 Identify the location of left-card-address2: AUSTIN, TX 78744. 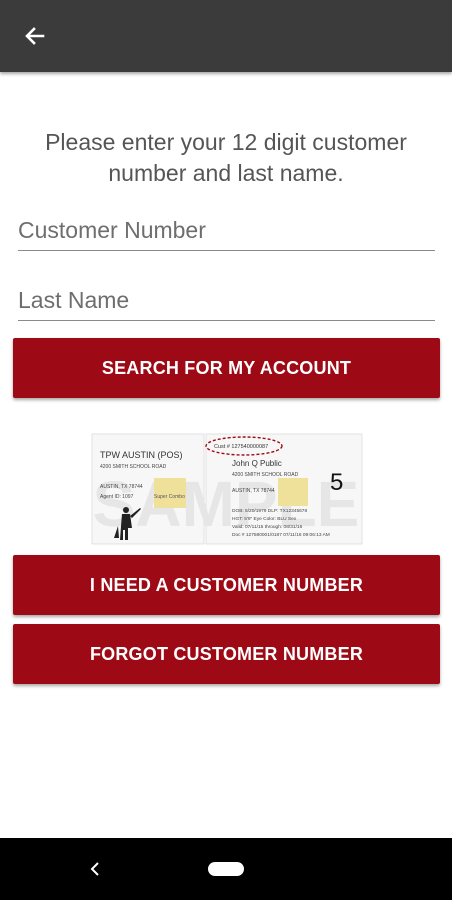
(121, 487).